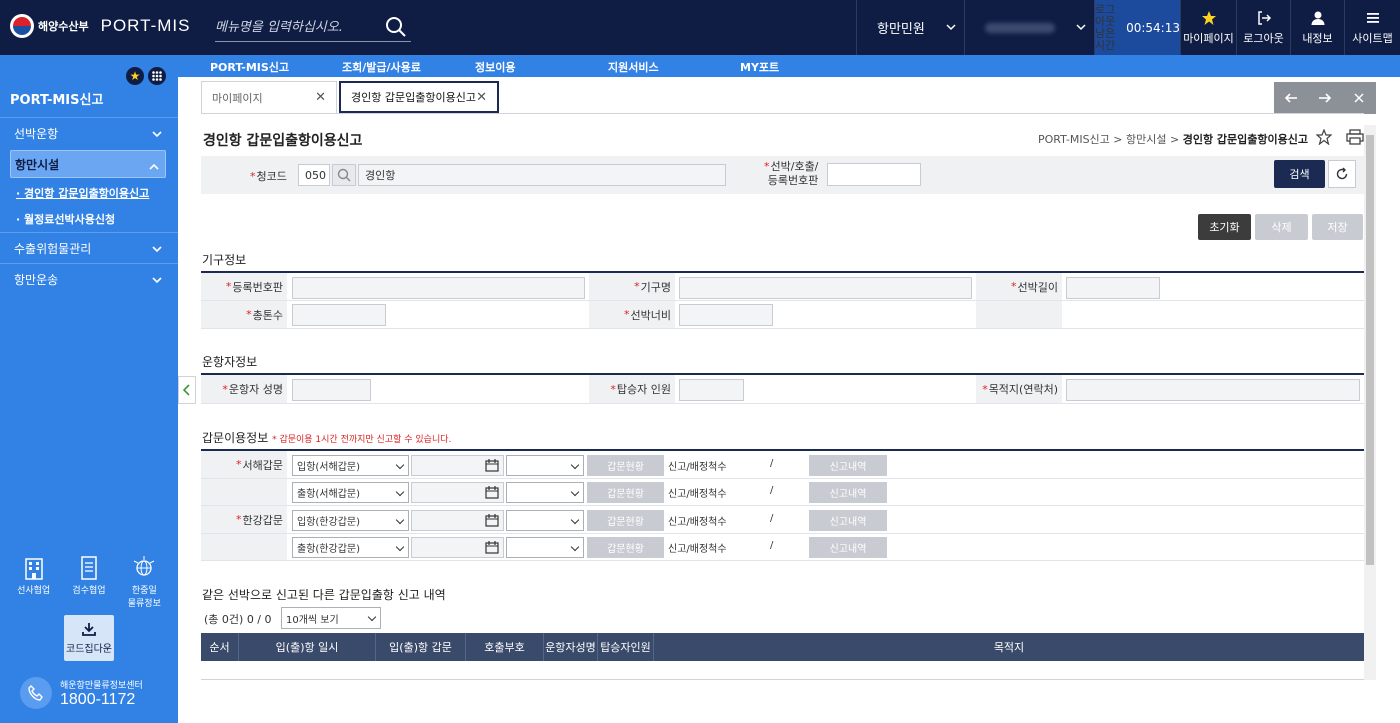 This screenshot has width=1400, height=723. What do you see at coordinates (697, 522) in the screenshot?
I see `report-count-label: 신고/배정척수` at bounding box center [697, 522].